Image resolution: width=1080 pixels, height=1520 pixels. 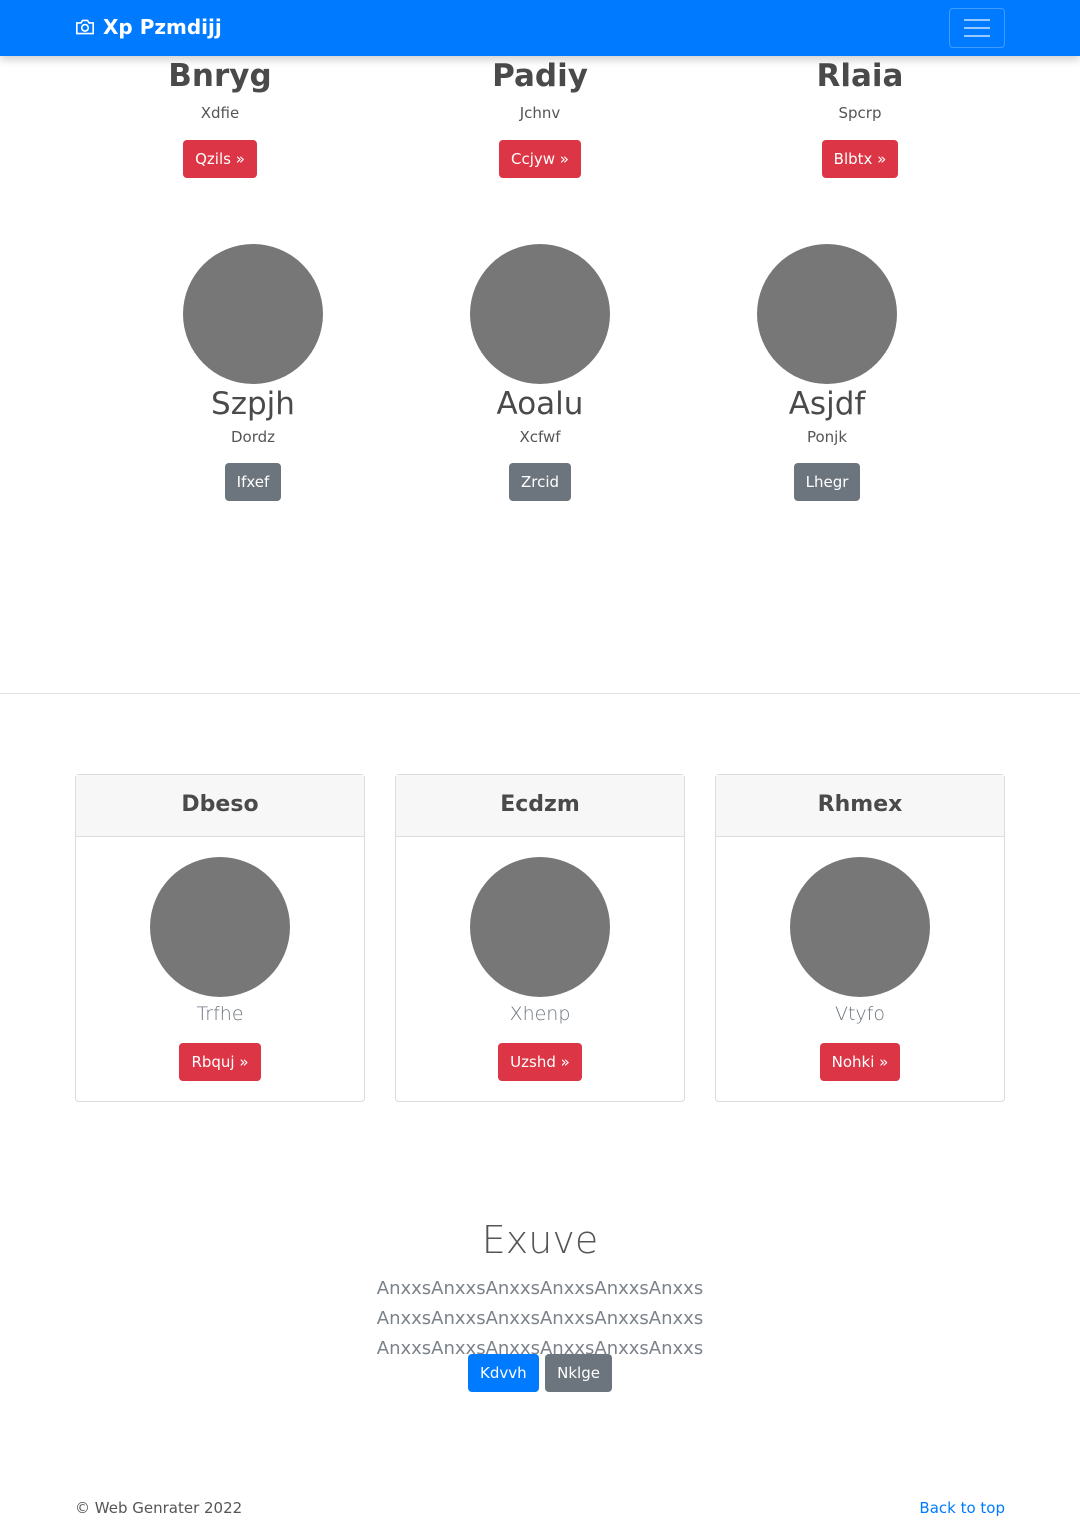 I want to click on navbar-toggle-button, so click(x=977, y=28).